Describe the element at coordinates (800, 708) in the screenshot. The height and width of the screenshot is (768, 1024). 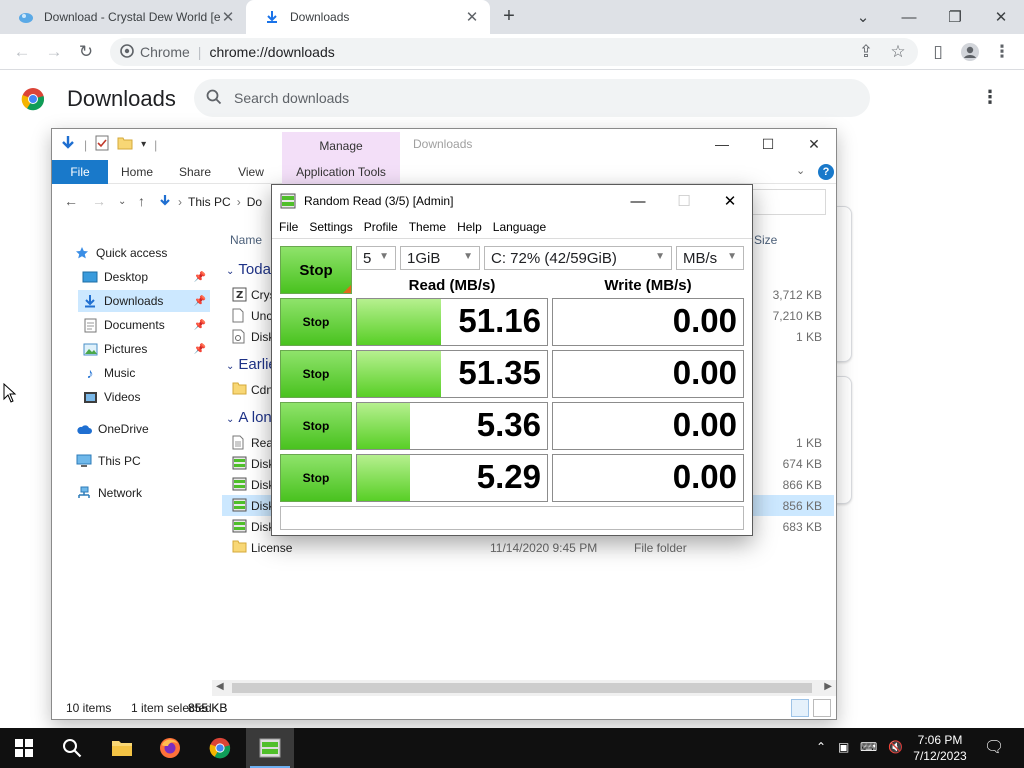
I see `details-view-icon` at that location.